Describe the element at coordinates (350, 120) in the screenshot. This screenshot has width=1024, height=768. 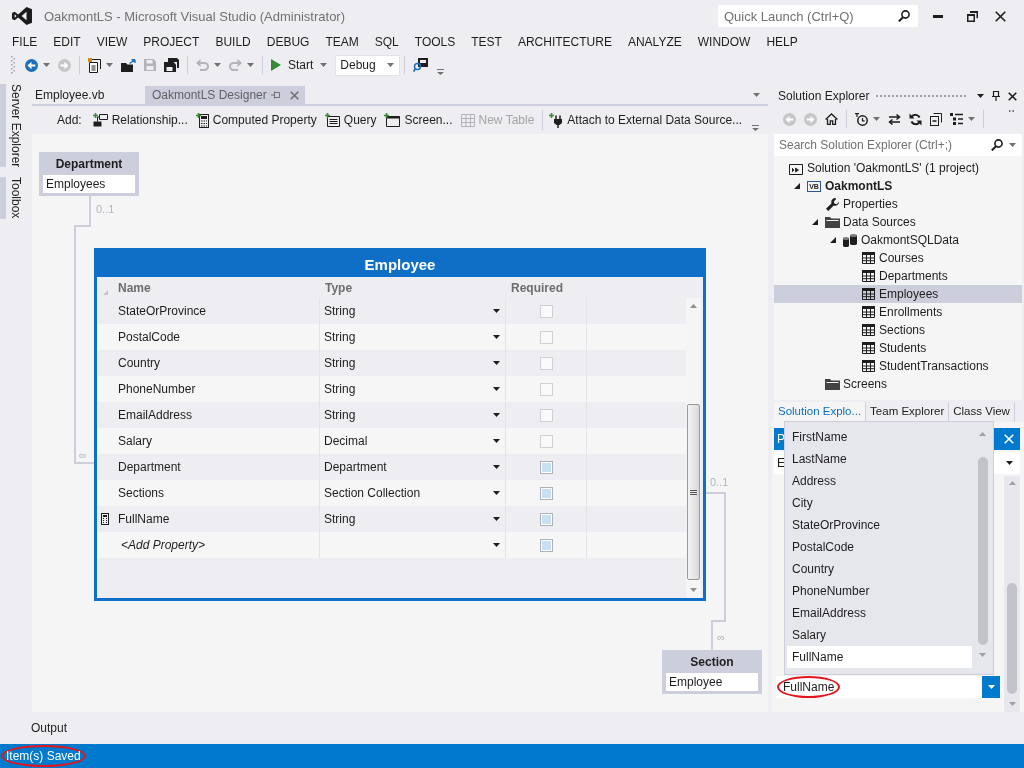
I see `toolbar-button: Query` at that location.